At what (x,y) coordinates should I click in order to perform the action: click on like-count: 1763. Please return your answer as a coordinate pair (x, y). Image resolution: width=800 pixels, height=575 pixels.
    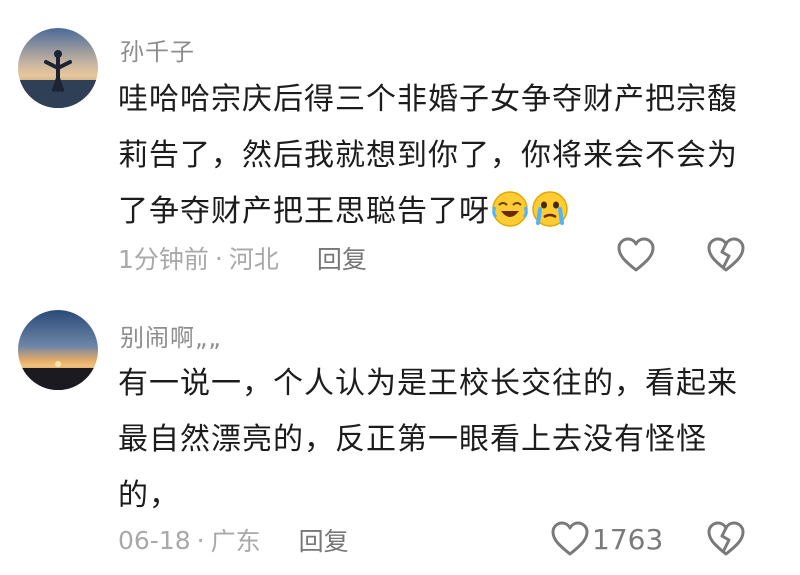
    Looking at the image, I should click on (628, 539).